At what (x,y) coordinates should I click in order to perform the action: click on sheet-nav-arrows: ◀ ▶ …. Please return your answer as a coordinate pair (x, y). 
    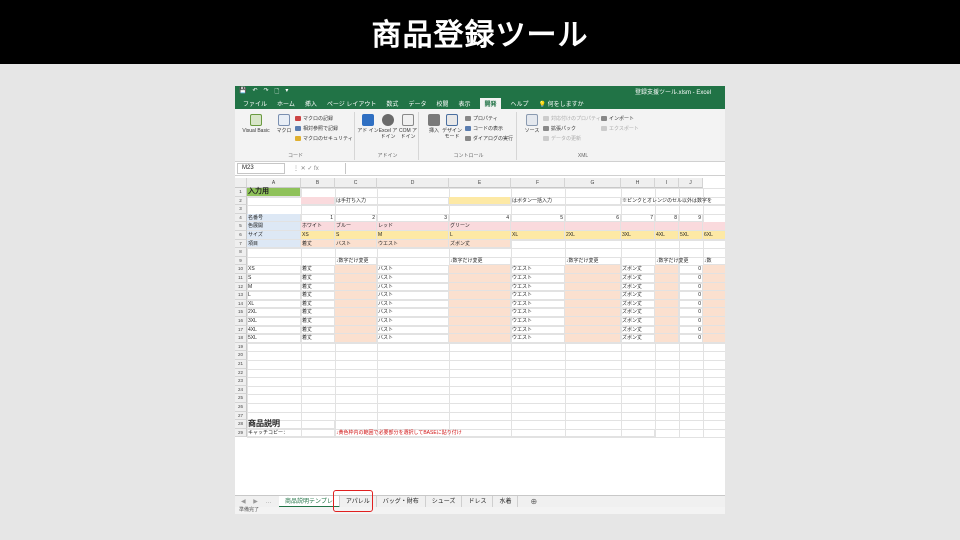
    Looking at the image, I should click on (257, 501).